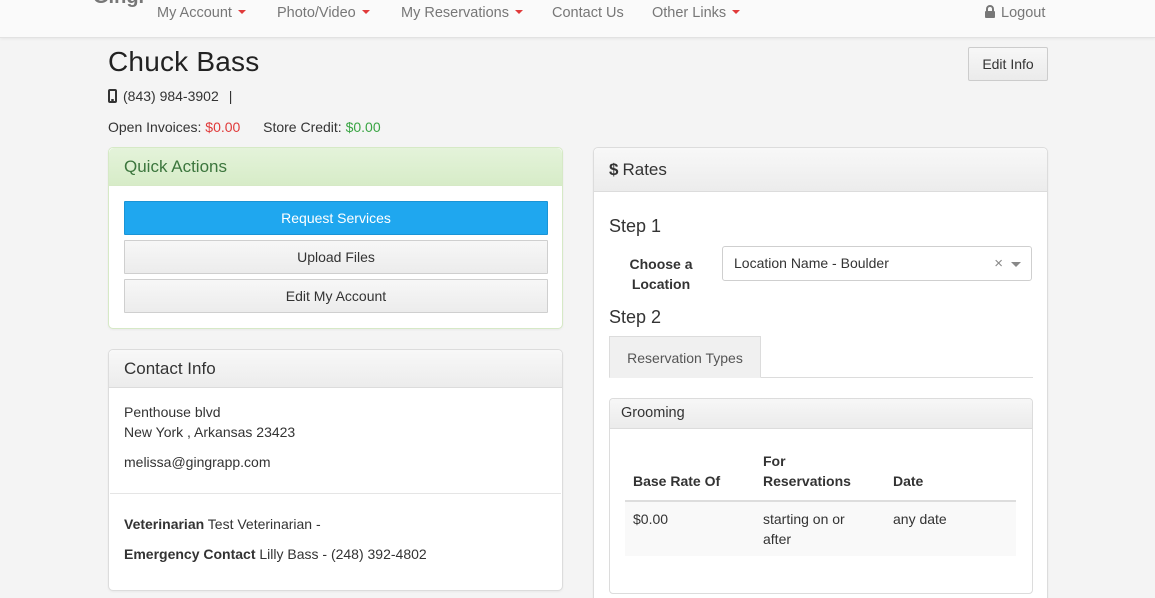 This screenshot has width=1155, height=598. I want to click on step-2-heading: Step 2, so click(635, 317).